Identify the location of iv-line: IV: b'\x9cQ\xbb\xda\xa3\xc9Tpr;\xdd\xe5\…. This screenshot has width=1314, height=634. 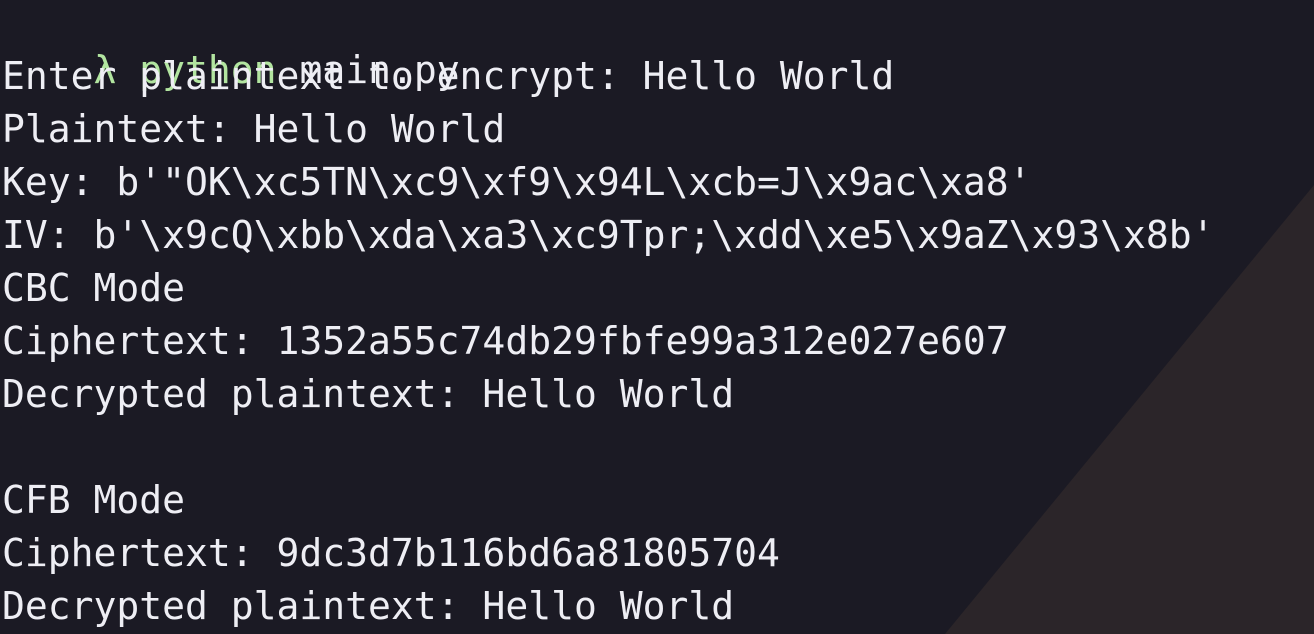
(608, 235).